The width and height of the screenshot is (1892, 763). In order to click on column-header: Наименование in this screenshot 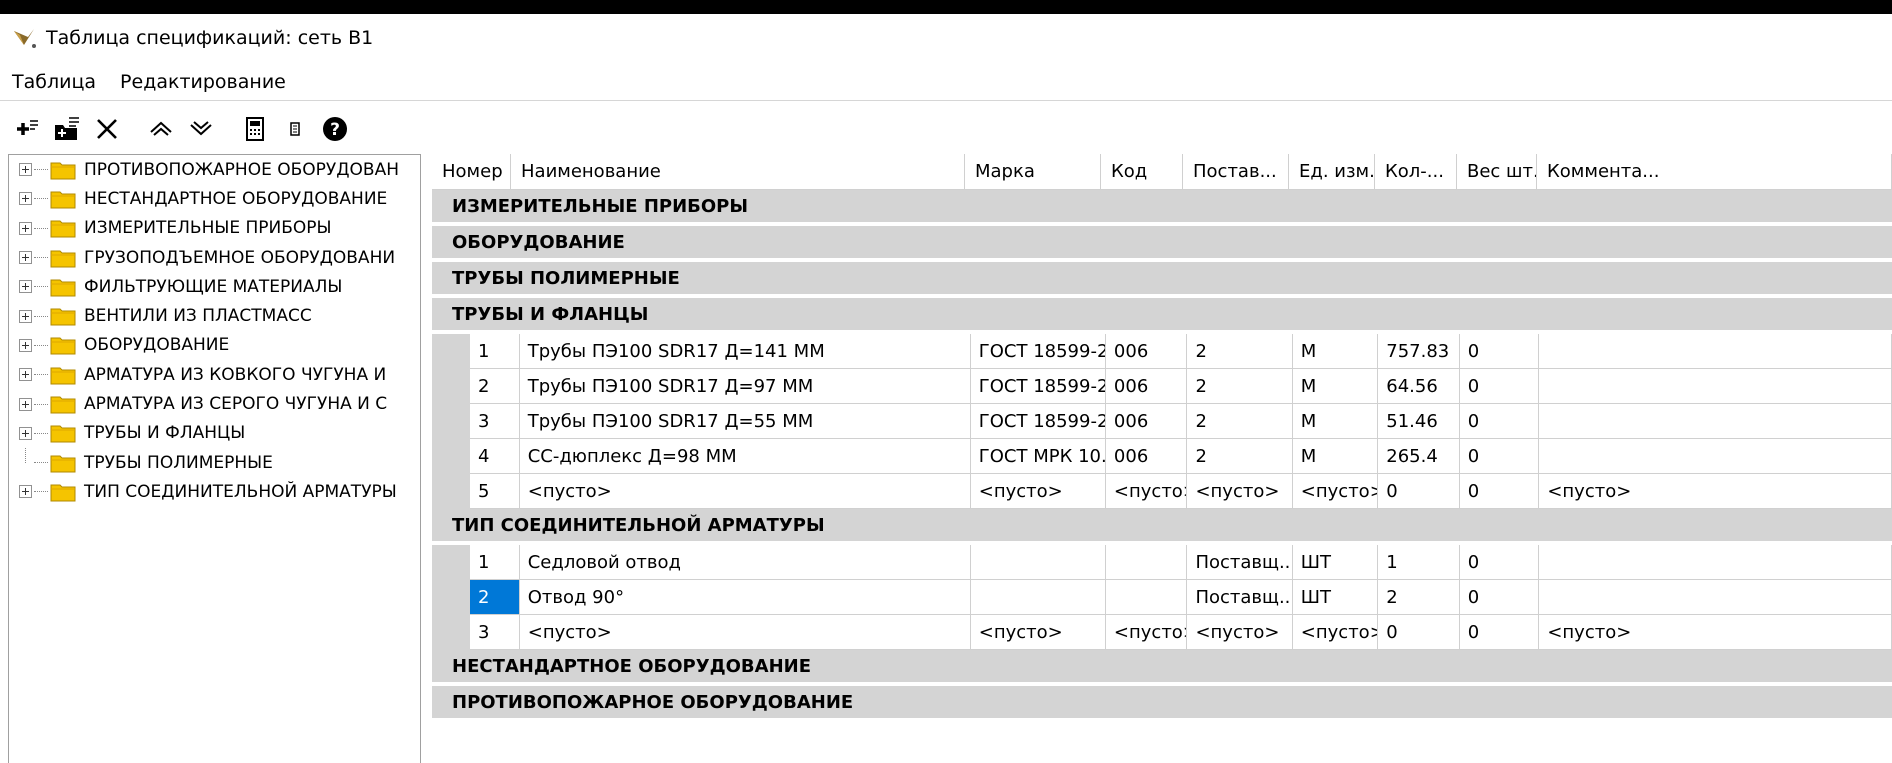, I will do `click(738, 172)`.